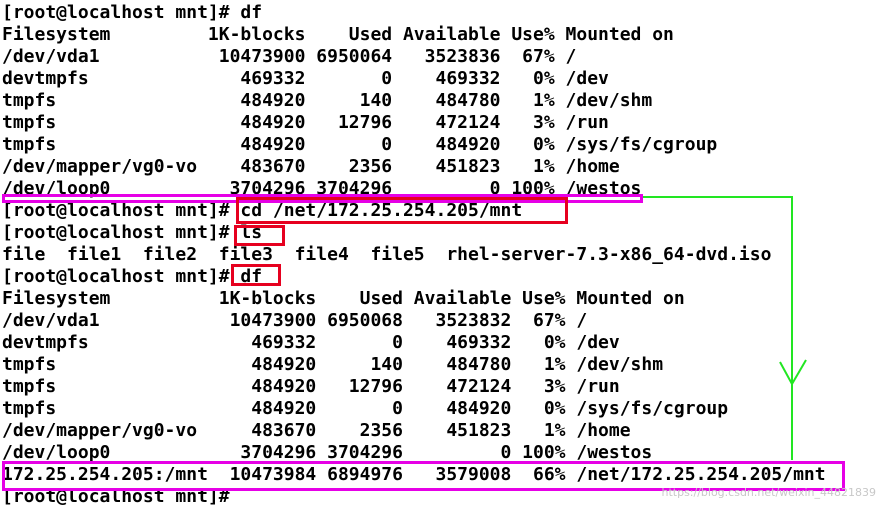  I want to click on terminal-line-df-row: /dev/vda1 10473900 6950064 3523836 67% /, so click(289, 56).